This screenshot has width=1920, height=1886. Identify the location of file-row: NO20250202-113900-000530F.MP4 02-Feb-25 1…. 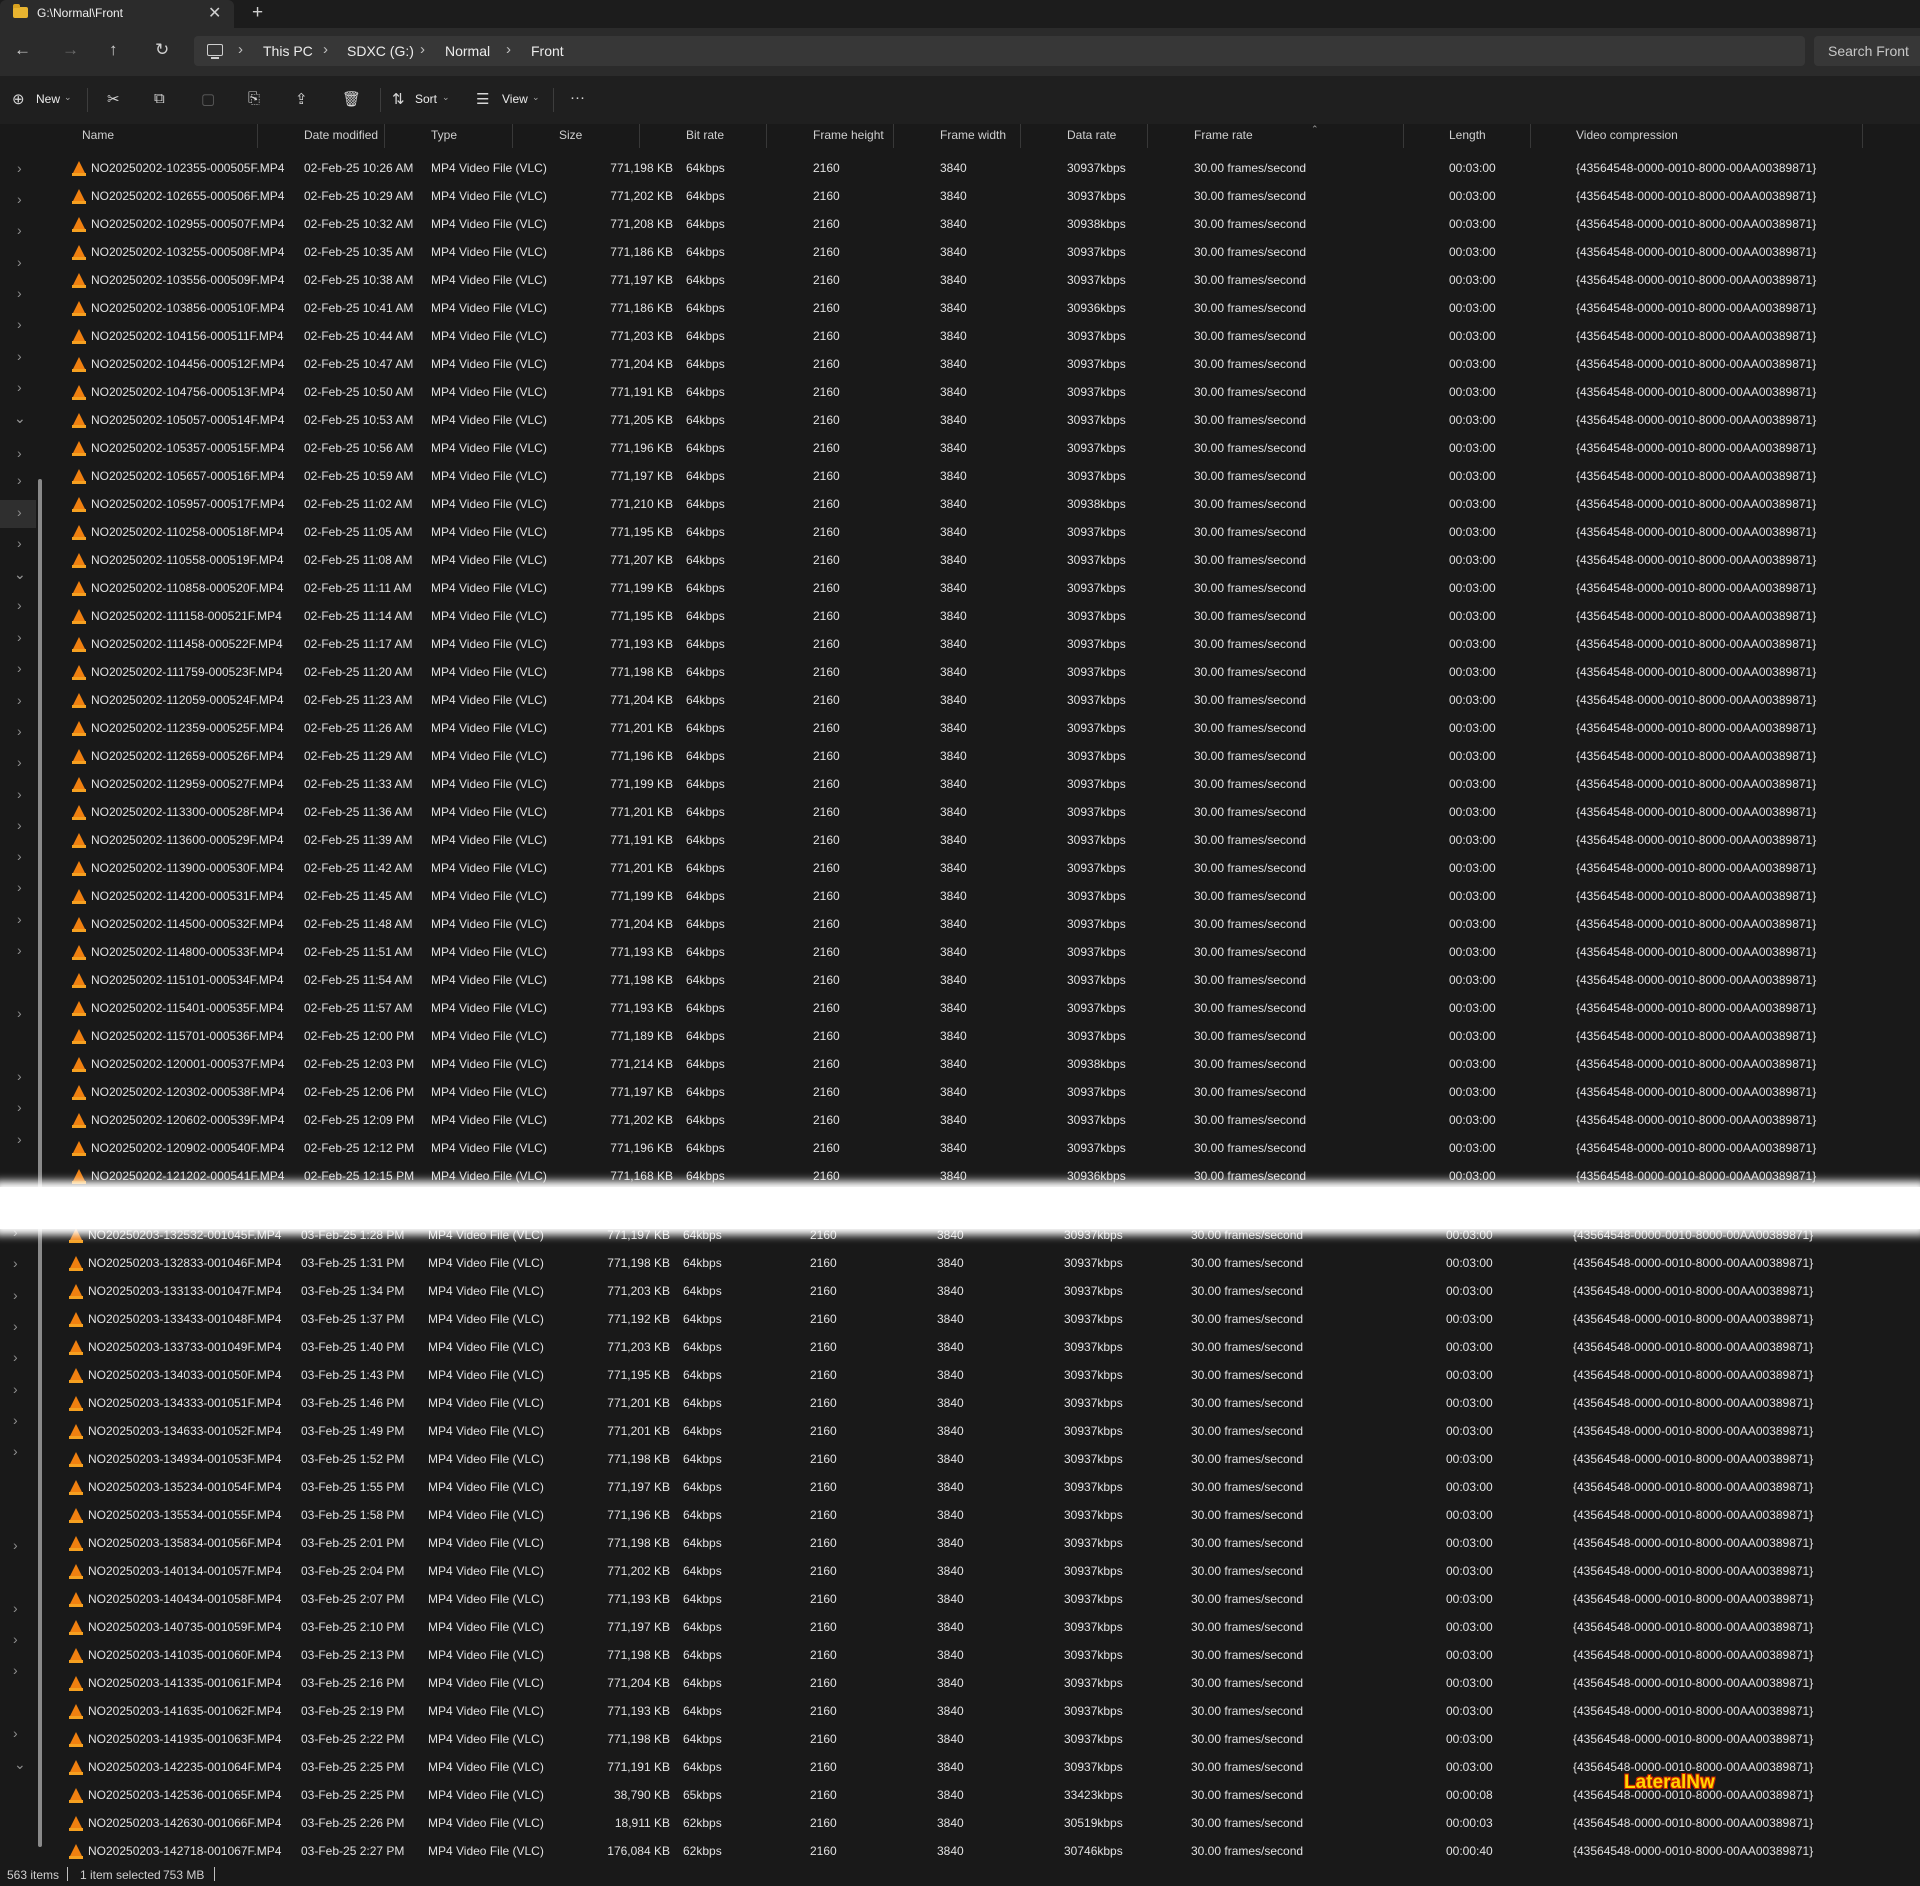
(980, 868).